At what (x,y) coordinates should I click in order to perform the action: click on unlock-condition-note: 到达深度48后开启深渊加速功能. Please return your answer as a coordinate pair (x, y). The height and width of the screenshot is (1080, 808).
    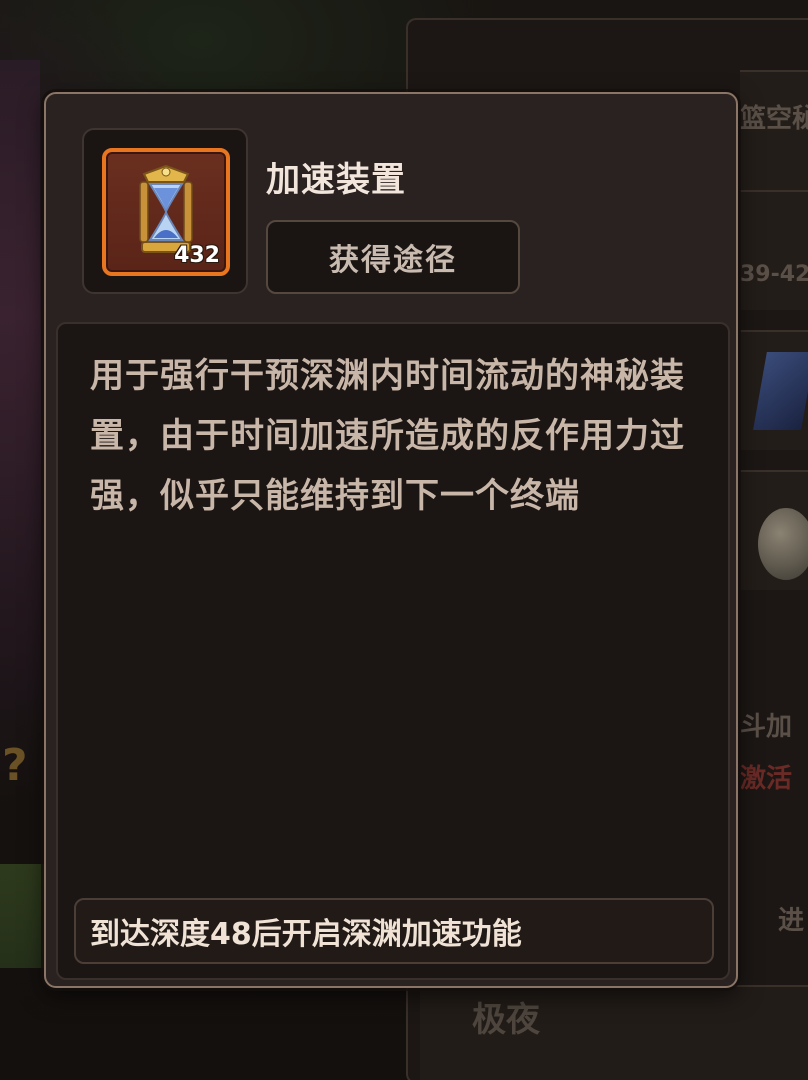
    Looking at the image, I should click on (394, 931).